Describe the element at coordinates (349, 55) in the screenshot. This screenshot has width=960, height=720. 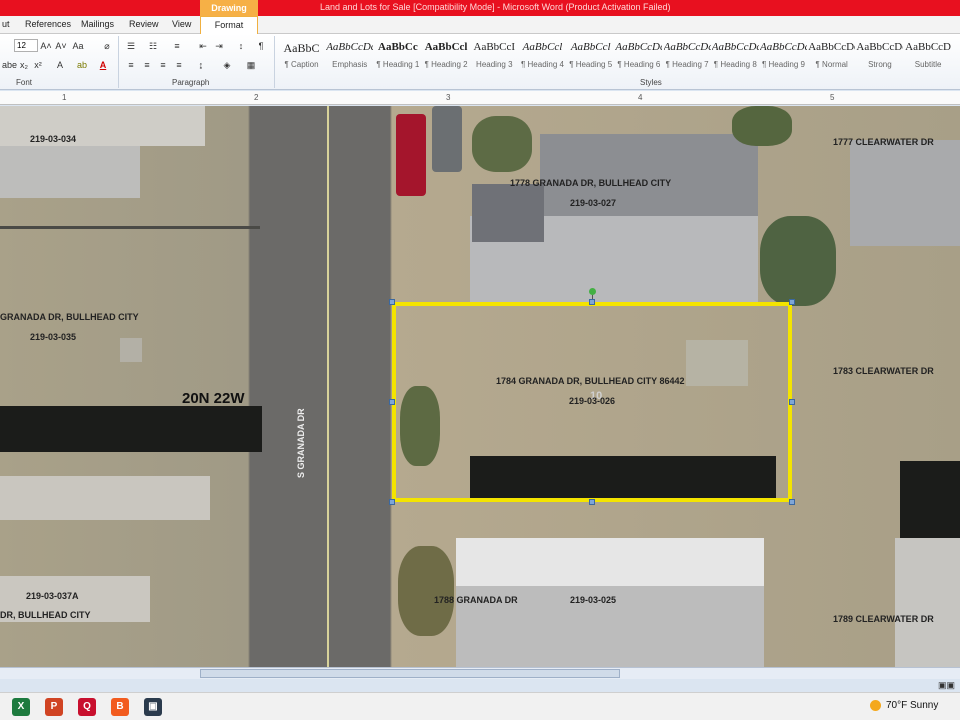
I see `style-tile: AaBbCcDc Emphasis` at that location.